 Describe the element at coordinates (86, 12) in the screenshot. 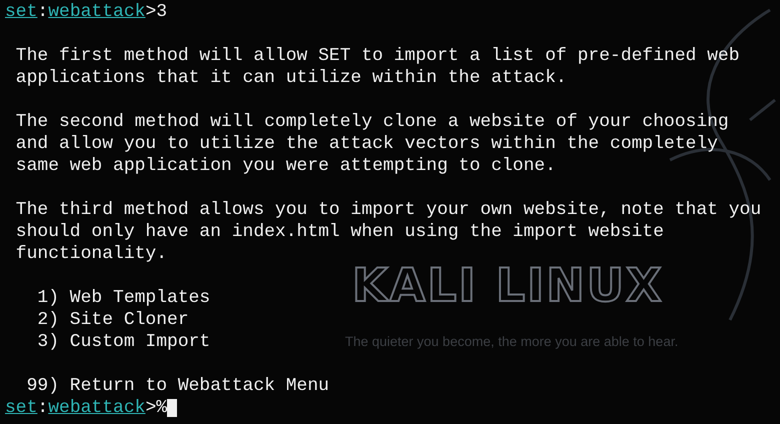

I see `command-prompt: set:webattack>3` at that location.